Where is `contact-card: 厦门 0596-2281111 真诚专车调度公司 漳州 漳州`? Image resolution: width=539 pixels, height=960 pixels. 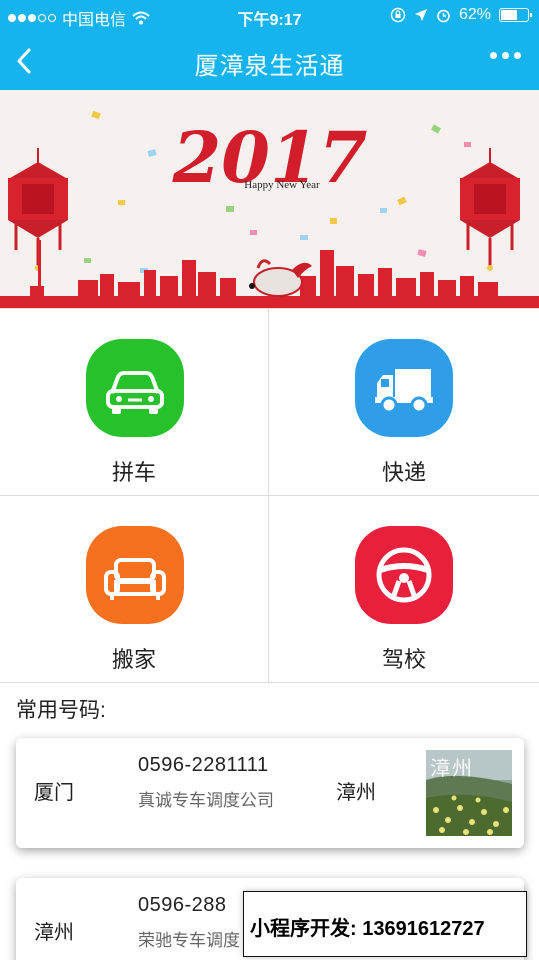
contact-card: 厦门 0596-2281111 真诚专车调度公司 漳州 漳州 is located at coordinates (270, 793).